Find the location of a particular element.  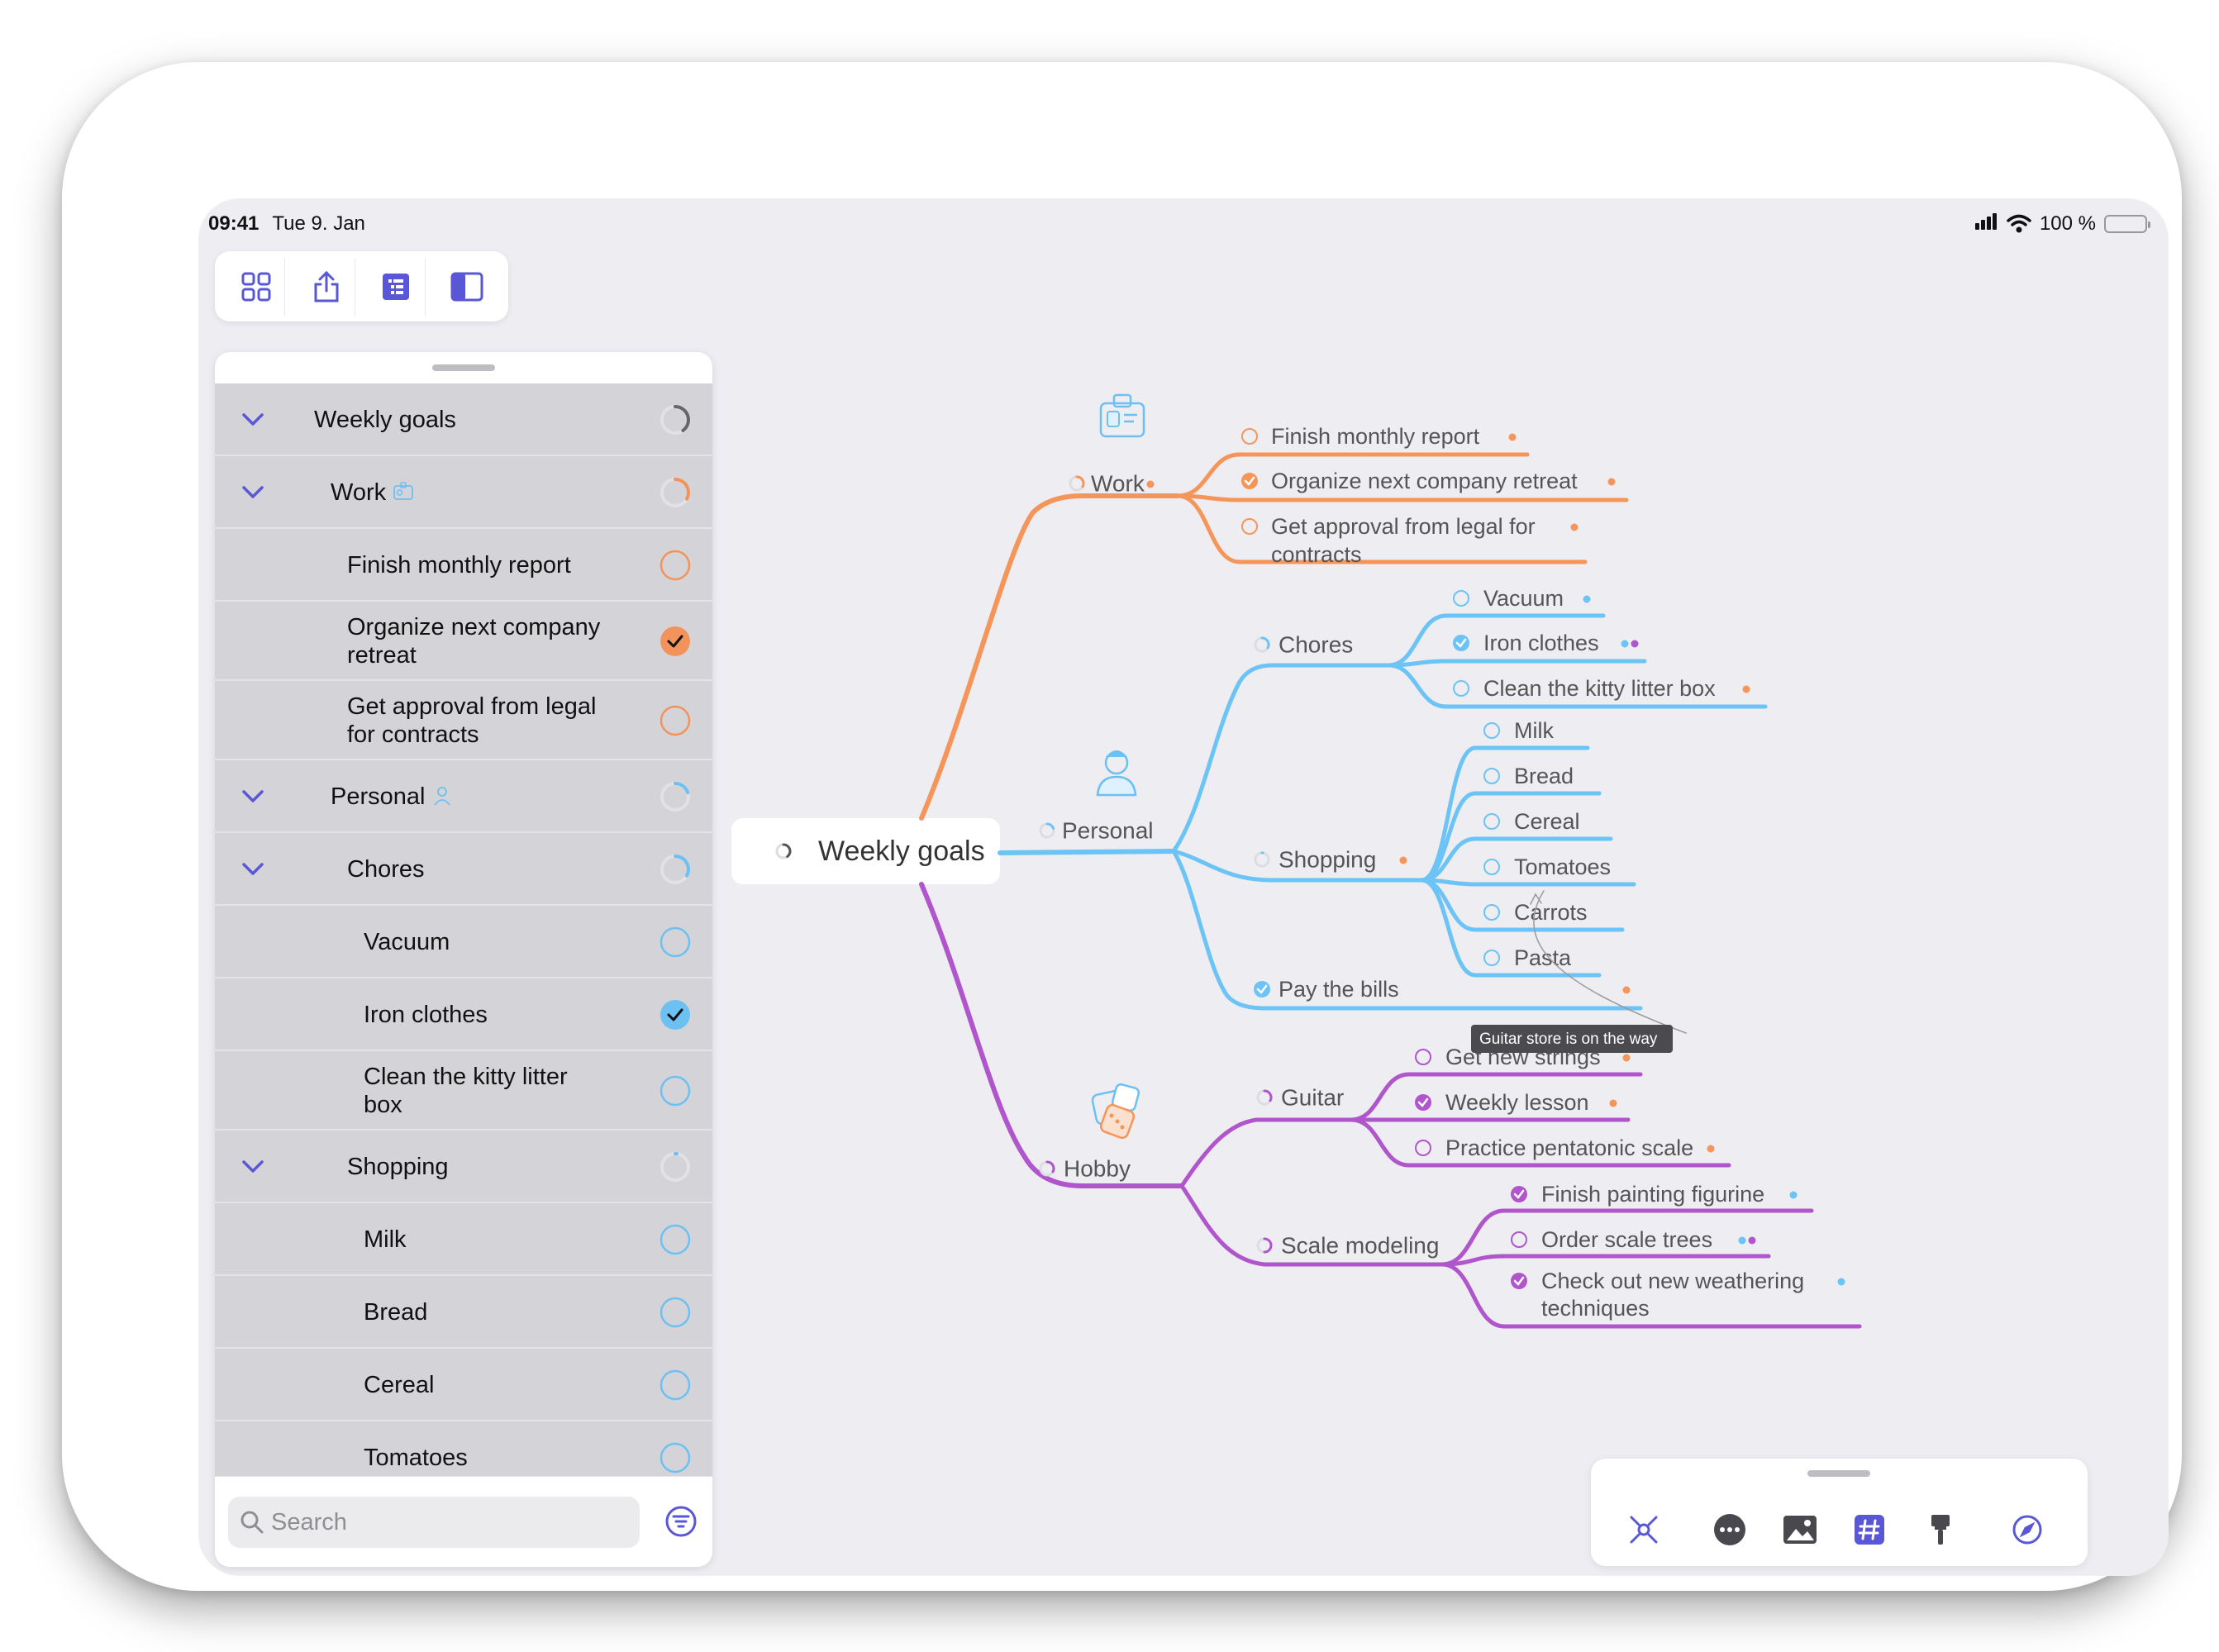

guitar-link is located at coordinates (1266, 1152).